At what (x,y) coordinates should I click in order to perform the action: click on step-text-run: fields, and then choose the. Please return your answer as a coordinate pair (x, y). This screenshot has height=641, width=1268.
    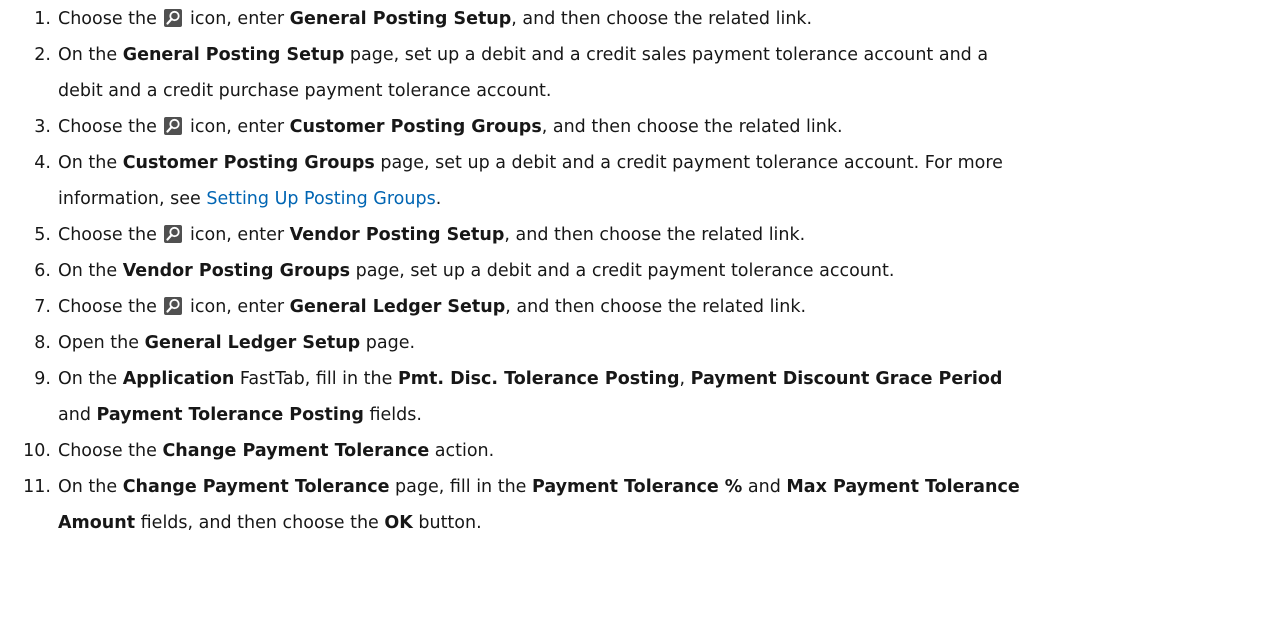
    Looking at the image, I should click on (260, 523).